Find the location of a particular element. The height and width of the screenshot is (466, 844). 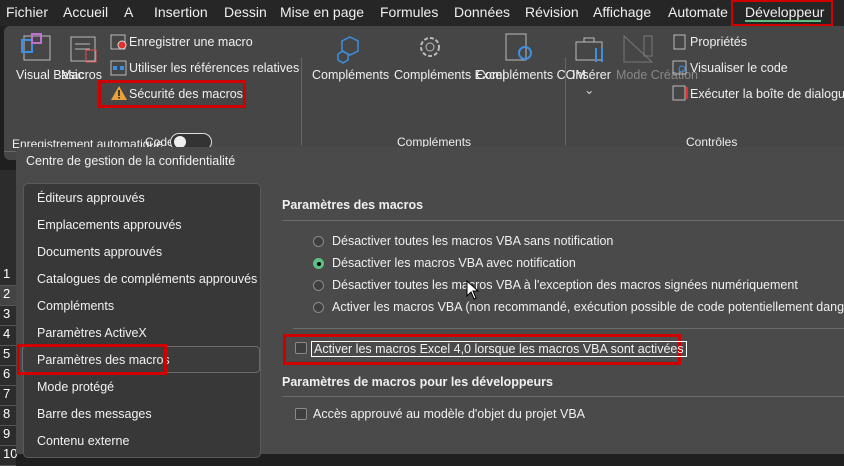

visual-basic-icon is located at coordinates (36, 47).